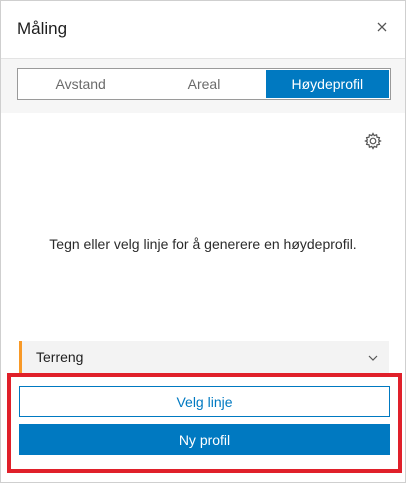 The height and width of the screenshot is (483, 406). What do you see at coordinates (60, 357) in the screenshot?
I see `elevation-source-value: Terreng` at bounding box center [60, 357].